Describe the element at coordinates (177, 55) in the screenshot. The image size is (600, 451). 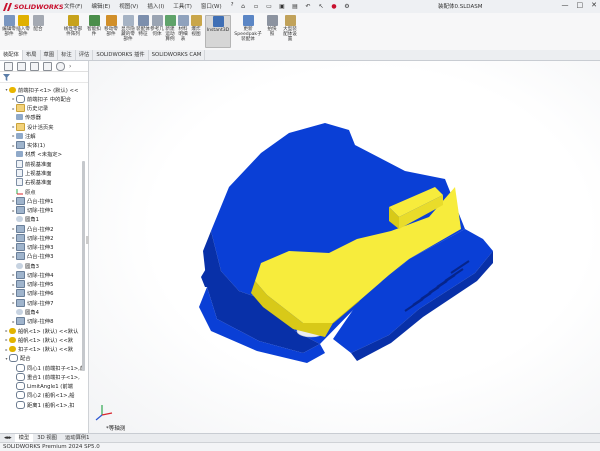
I see `tab-cam: SOLIDWORKS CAM` at that location.